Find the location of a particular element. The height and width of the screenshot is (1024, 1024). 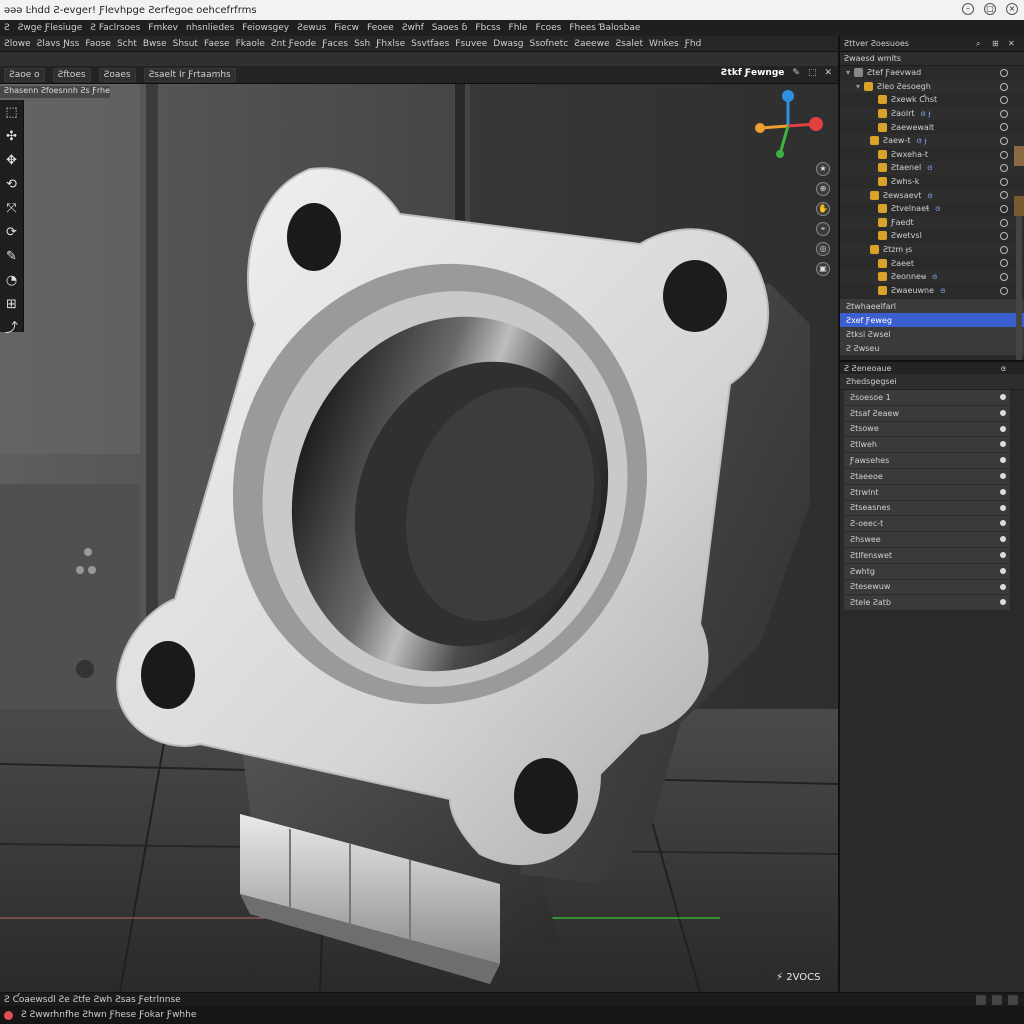

viewport-nav-icon: ✋ is located at coordinates (823, 209).